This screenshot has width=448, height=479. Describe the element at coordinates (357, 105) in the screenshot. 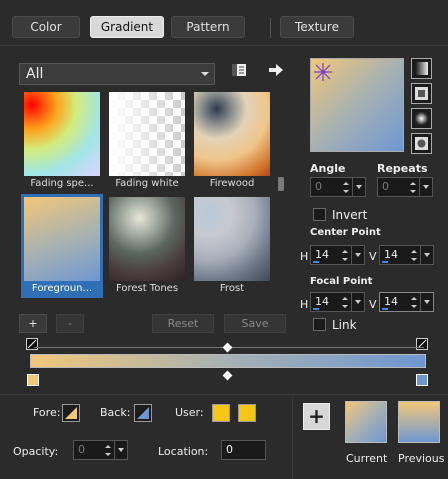

I see `gradient-preview-large` at that location.